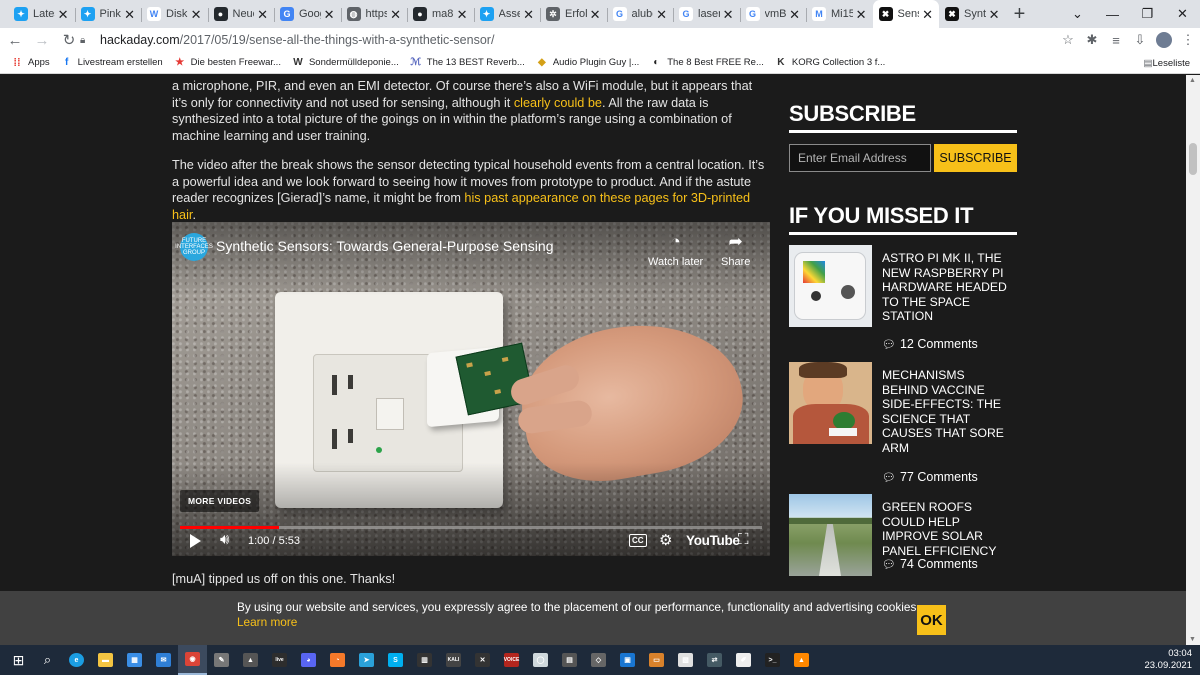 This screenshot has height=675, width=1200. What do you see at coordinates (507, 14) in the screenshot?
I see `tab-7: ✦ Assets✕` at bounding box center [507, 14].